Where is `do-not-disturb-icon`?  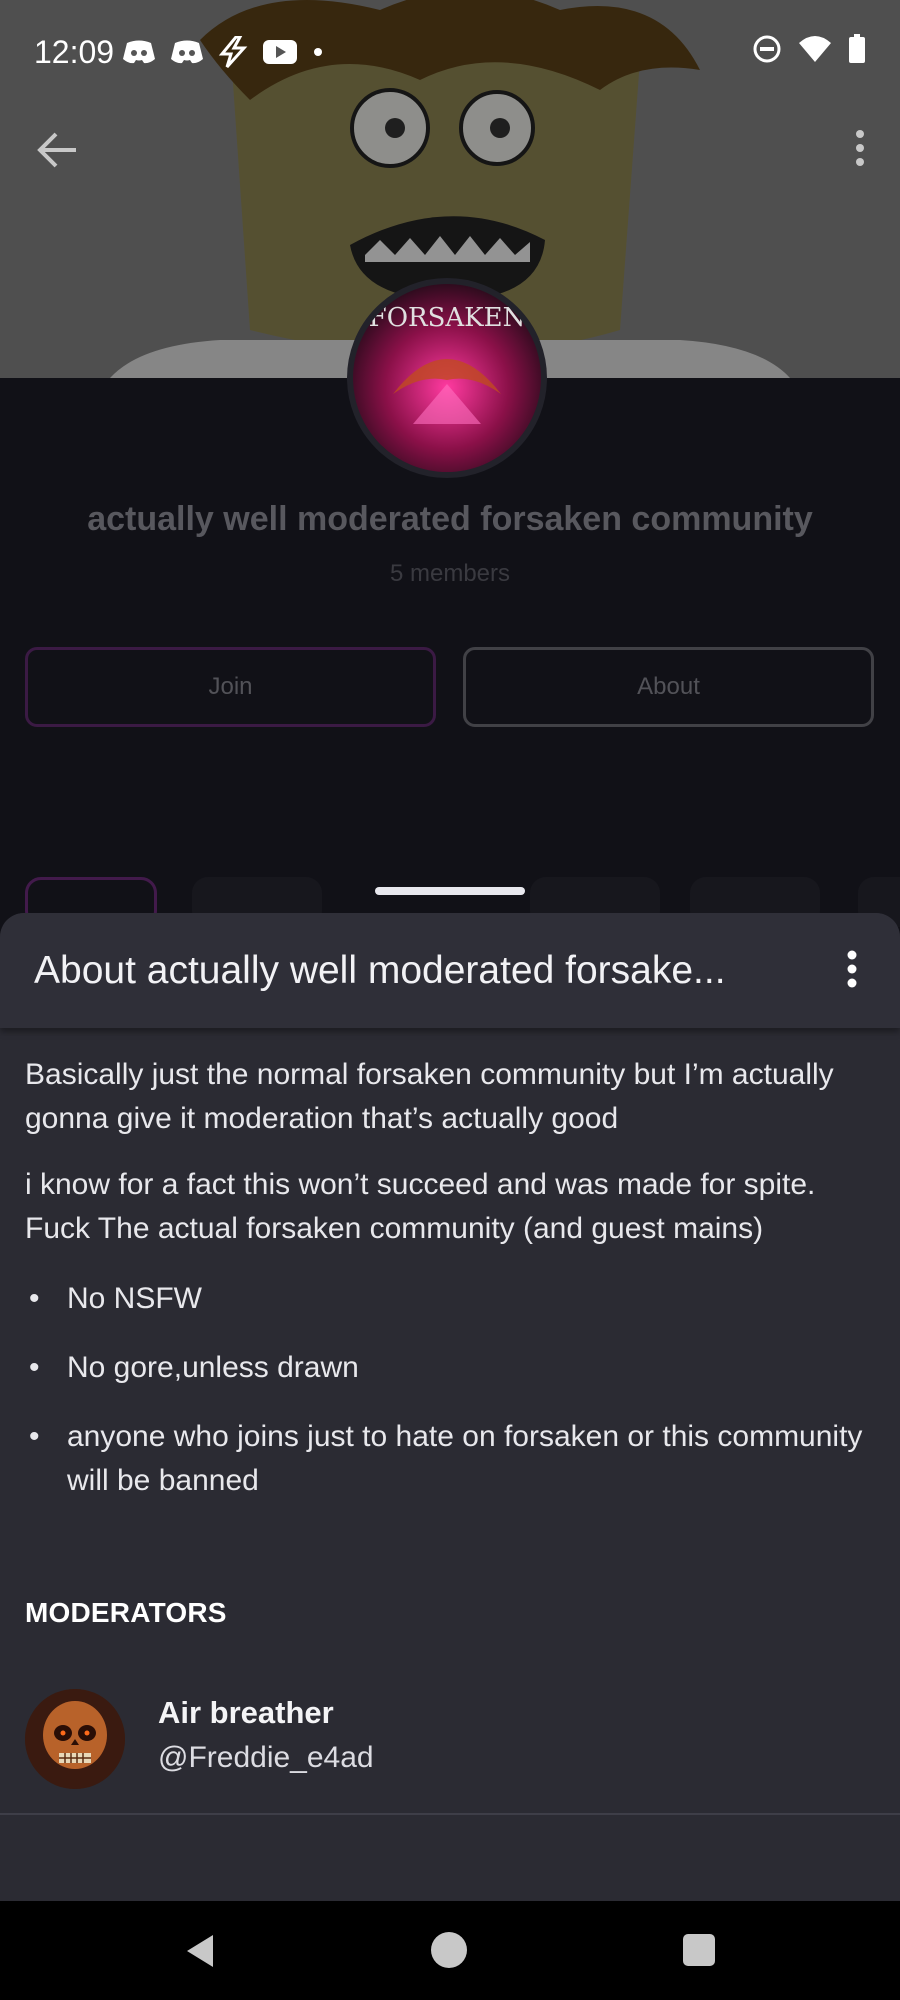
do-not-disturb-icon is located at coordinates (767, 49).